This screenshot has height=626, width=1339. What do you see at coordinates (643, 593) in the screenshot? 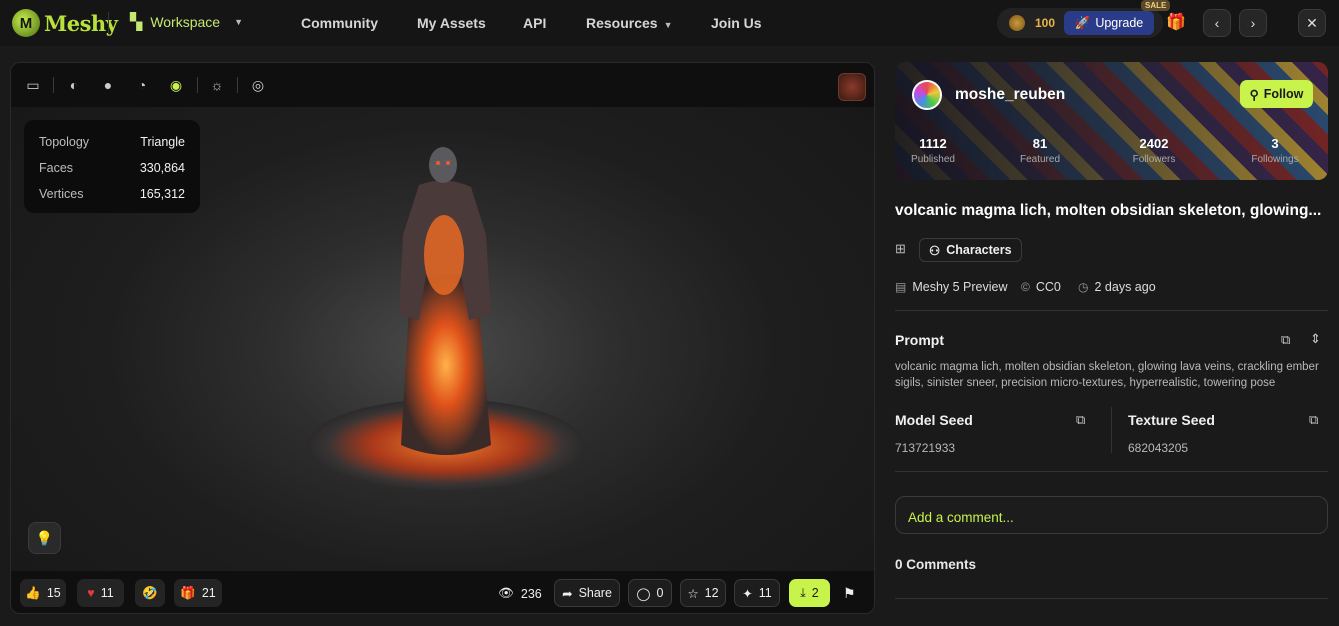
I see `comment-icon: ◯` at bounding box center [643, 593].